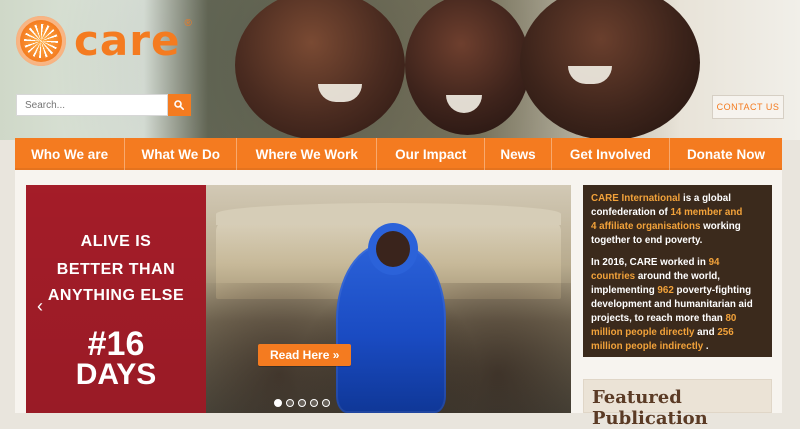 This screenshot has height=429, width=800. I want to click on campaign-title-line: BETTER THAN, so click(116, 269).